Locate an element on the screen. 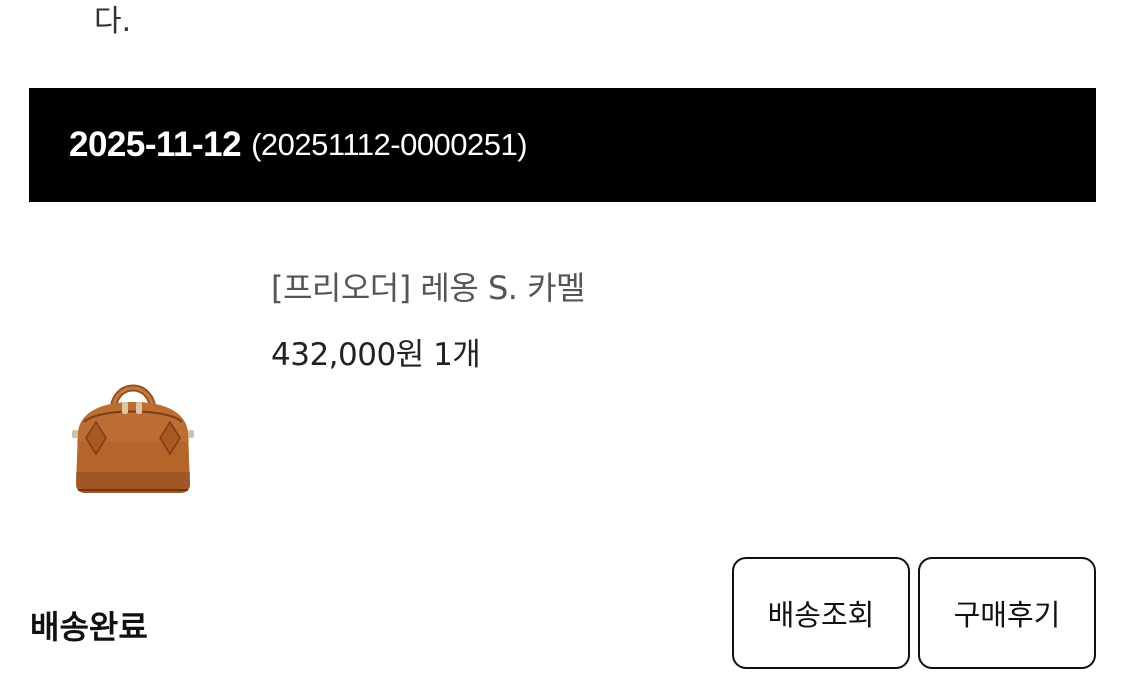 This screenshot has height=695, width=1125. previous-text-tail: 다. is located at coordinates (113, 21).